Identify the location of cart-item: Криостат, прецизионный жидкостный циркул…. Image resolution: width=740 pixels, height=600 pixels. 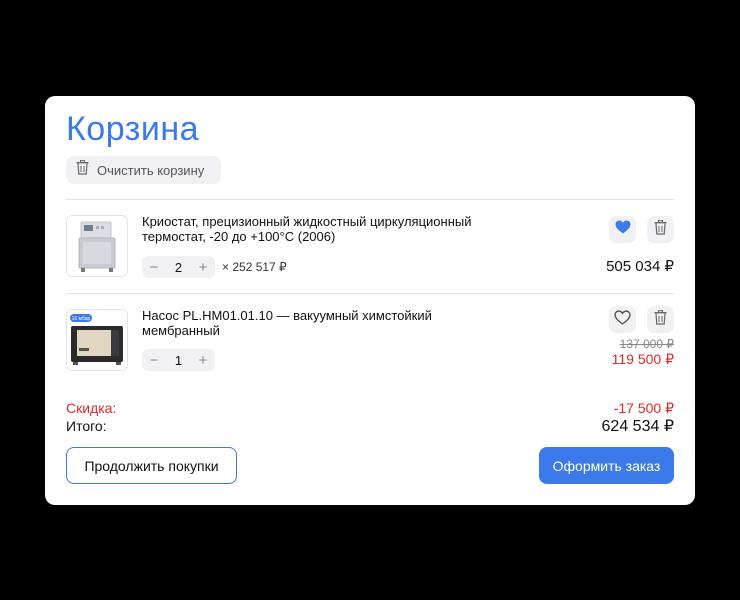
(370, 254).